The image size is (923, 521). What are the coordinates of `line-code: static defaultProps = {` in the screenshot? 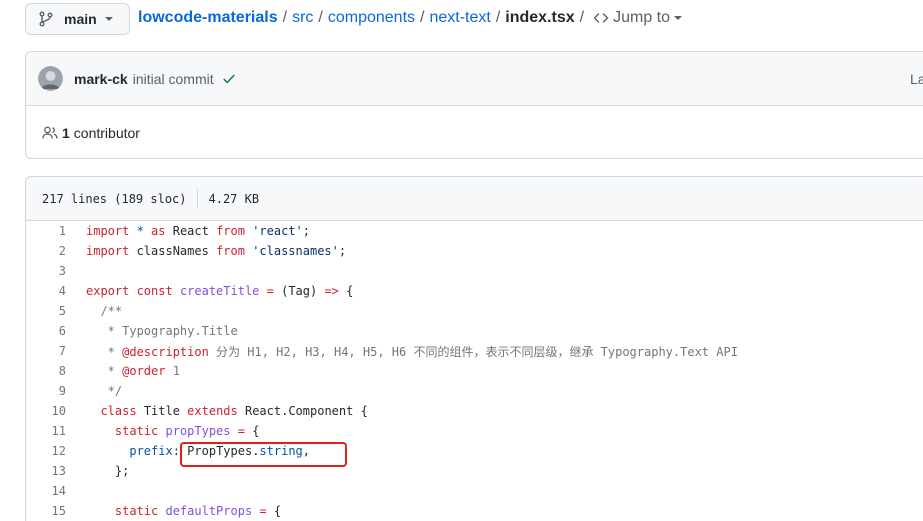 It's located at (173, 511).